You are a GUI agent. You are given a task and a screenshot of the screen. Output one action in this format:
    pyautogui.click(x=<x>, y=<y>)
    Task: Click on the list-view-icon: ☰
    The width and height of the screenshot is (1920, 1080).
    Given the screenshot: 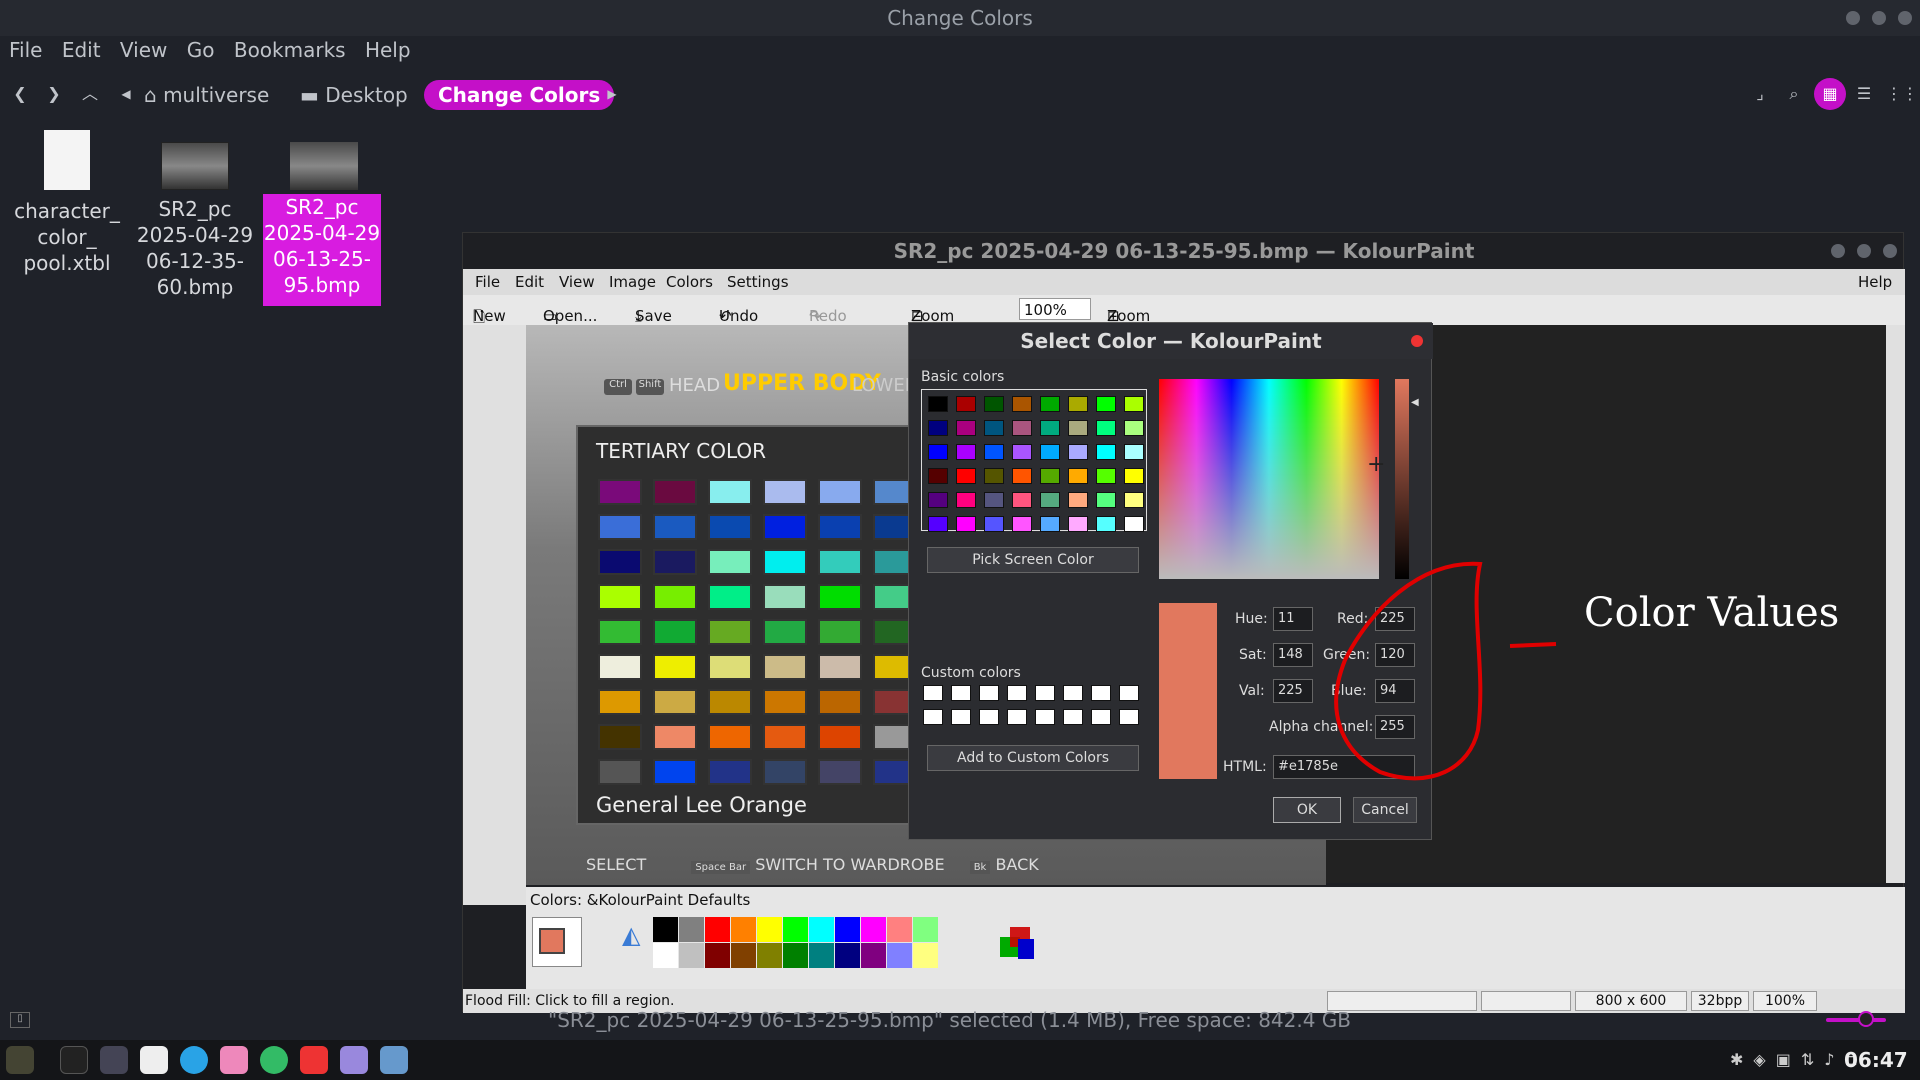 What is the action you would take?
    pyautogui.click(x=1864, y=94)
    